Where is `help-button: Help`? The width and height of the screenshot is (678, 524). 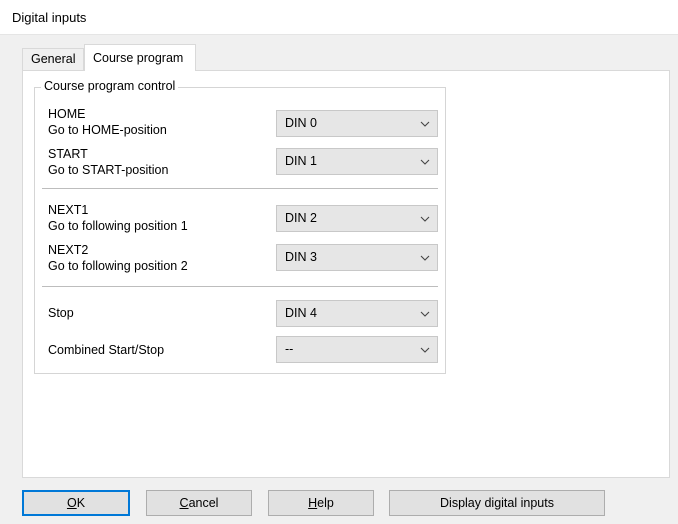
help-button: Help is located at coordinates (321, 503).